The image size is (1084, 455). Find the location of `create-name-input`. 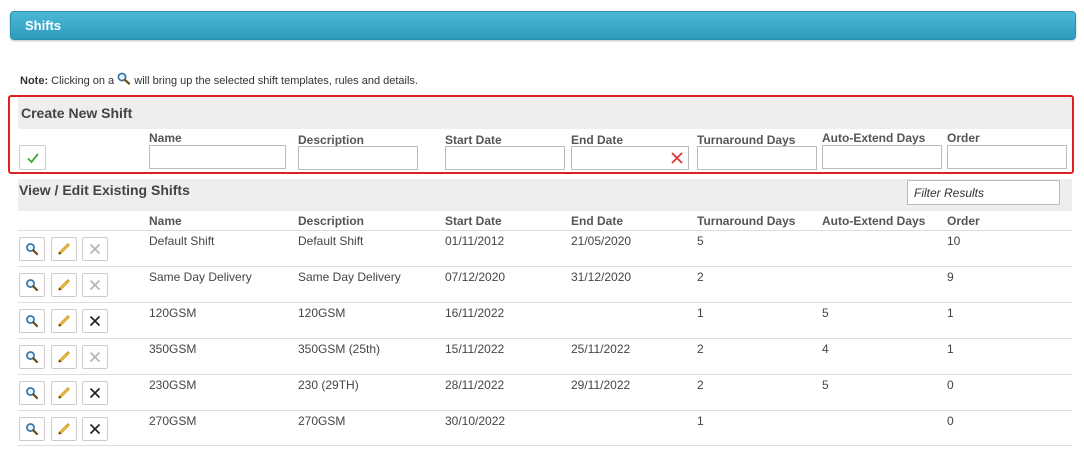

create-name-input is located at coordinates (217, 157).